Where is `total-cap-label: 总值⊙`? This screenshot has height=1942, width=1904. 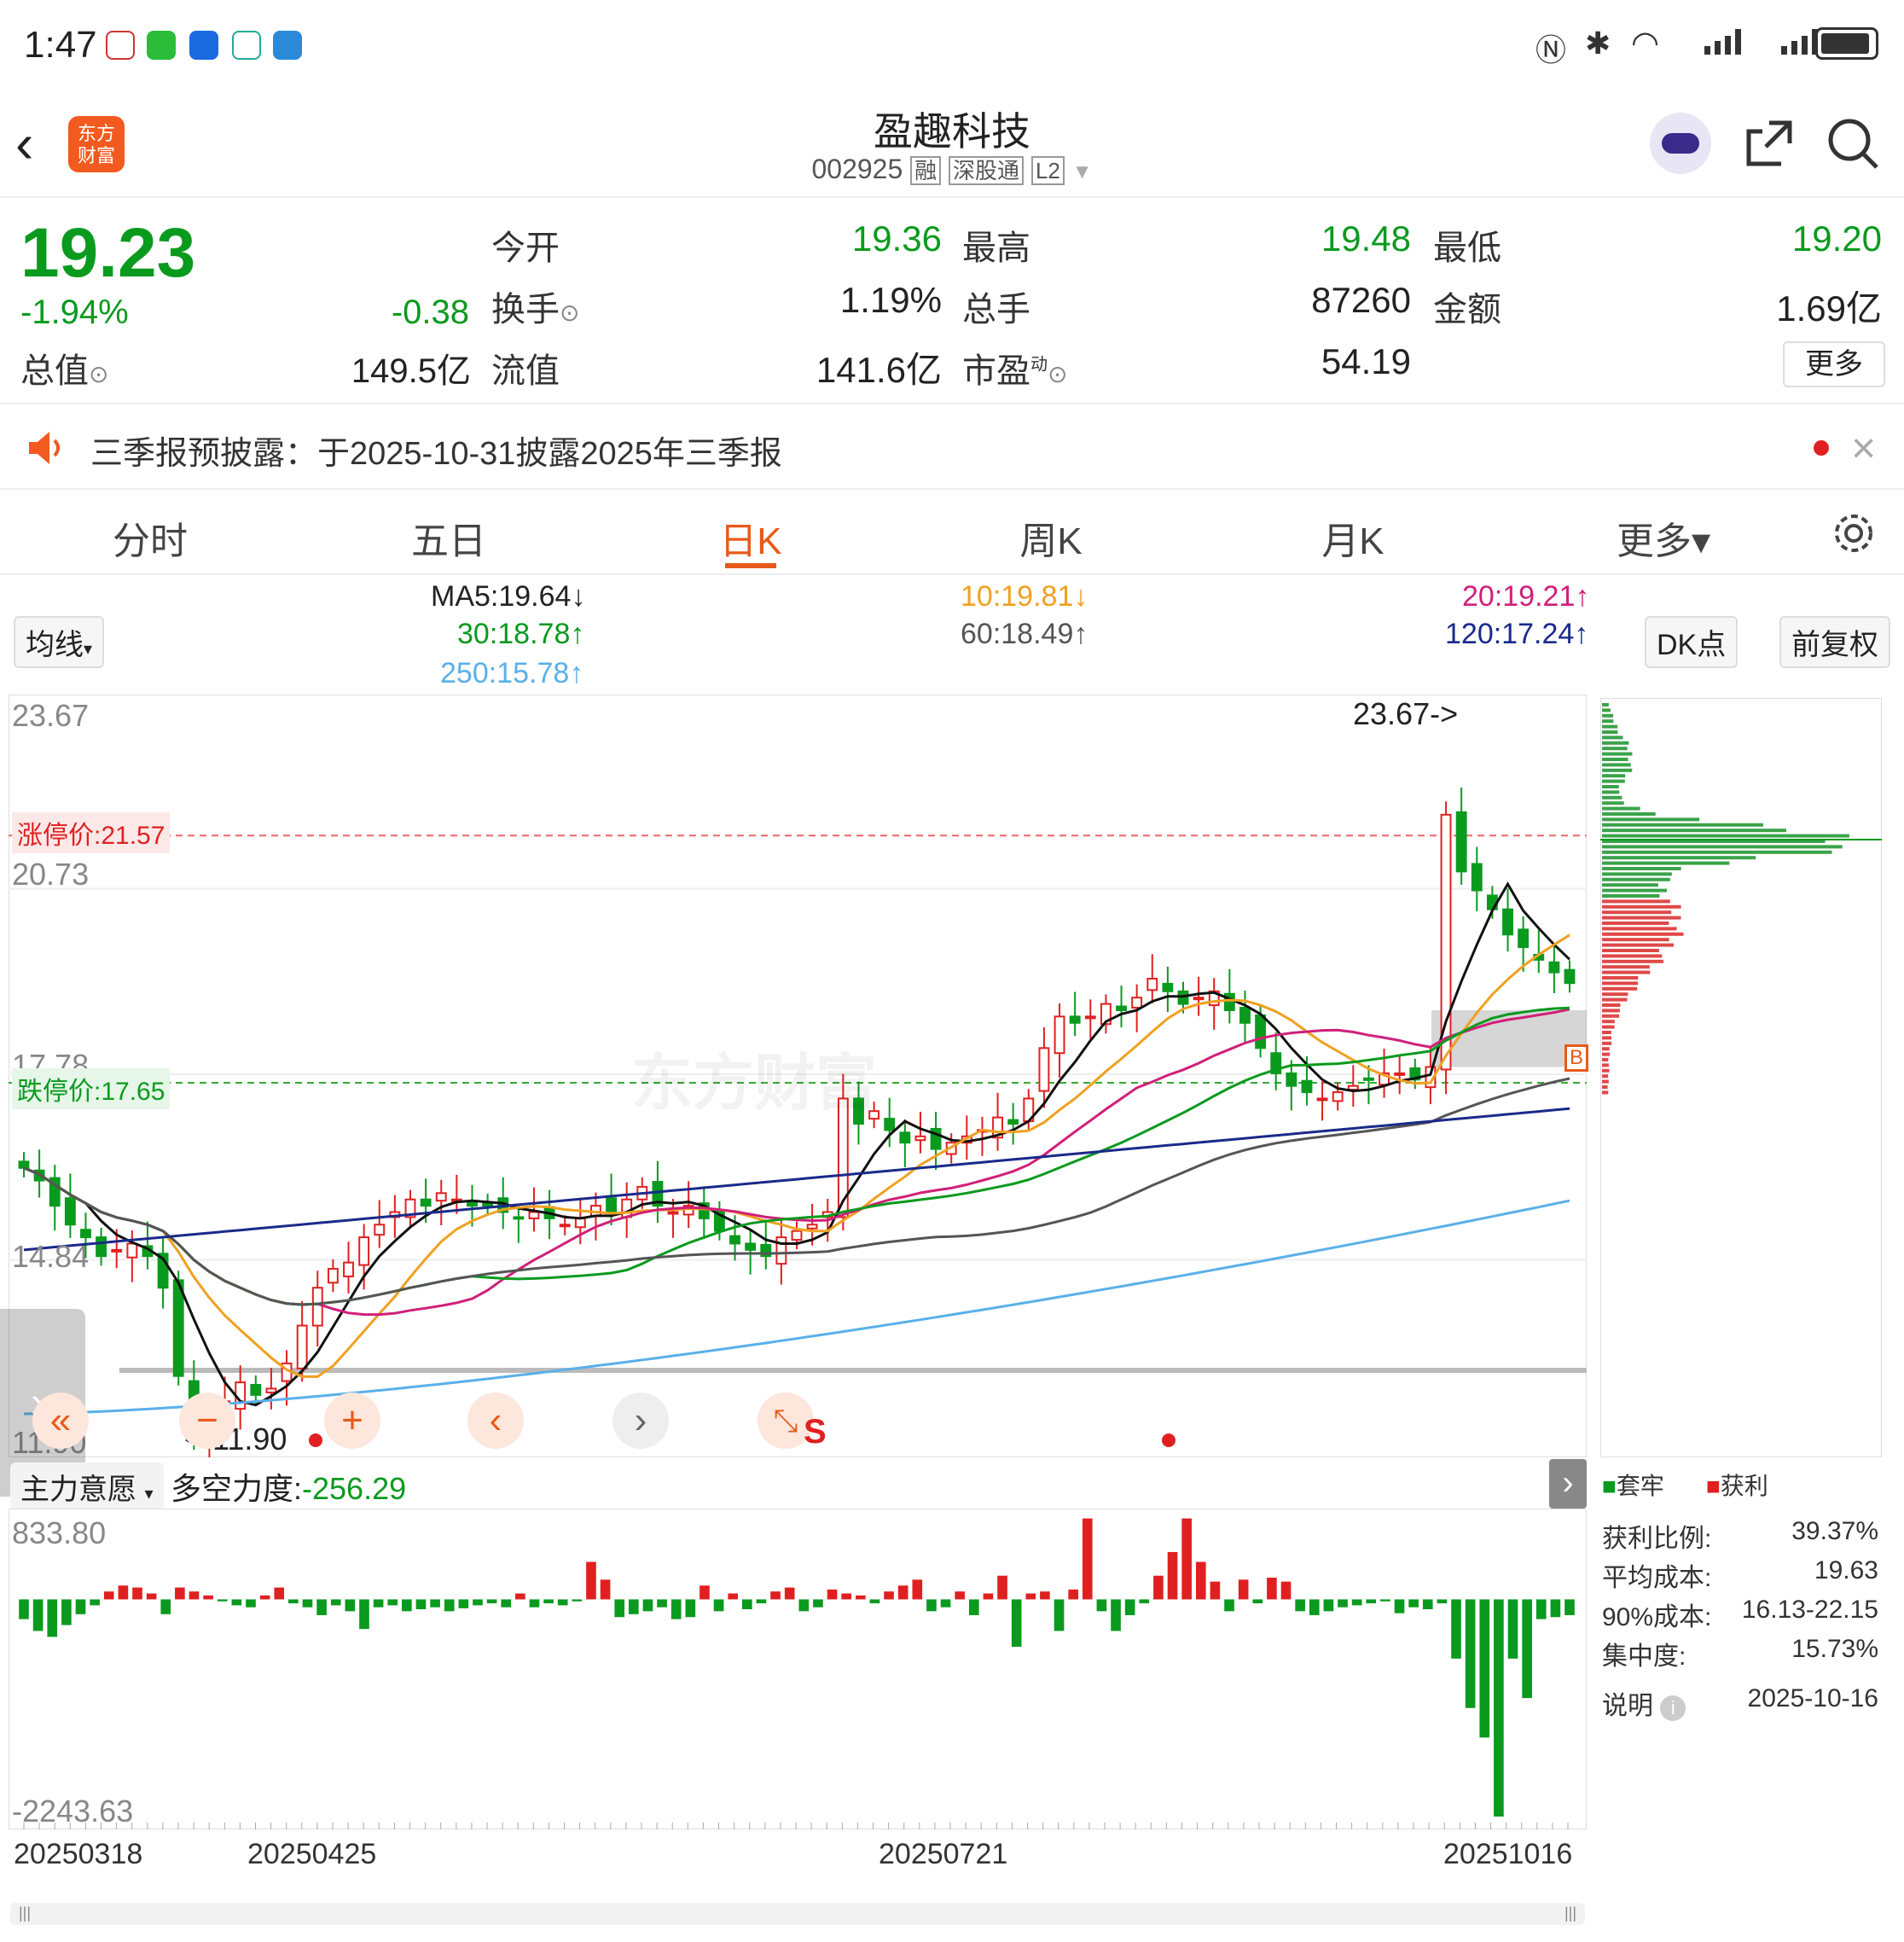
total-cap-label: 总值⊙ is located at coordinates (64, 367).